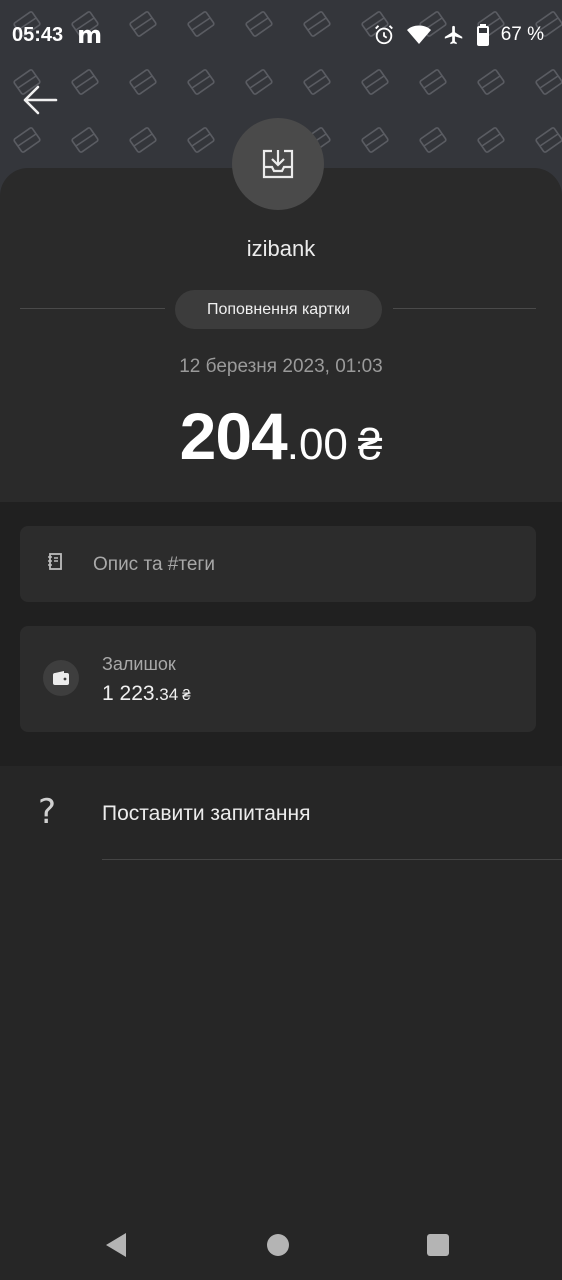  I want to click on balance-currency: ₴, so click(186, 695).